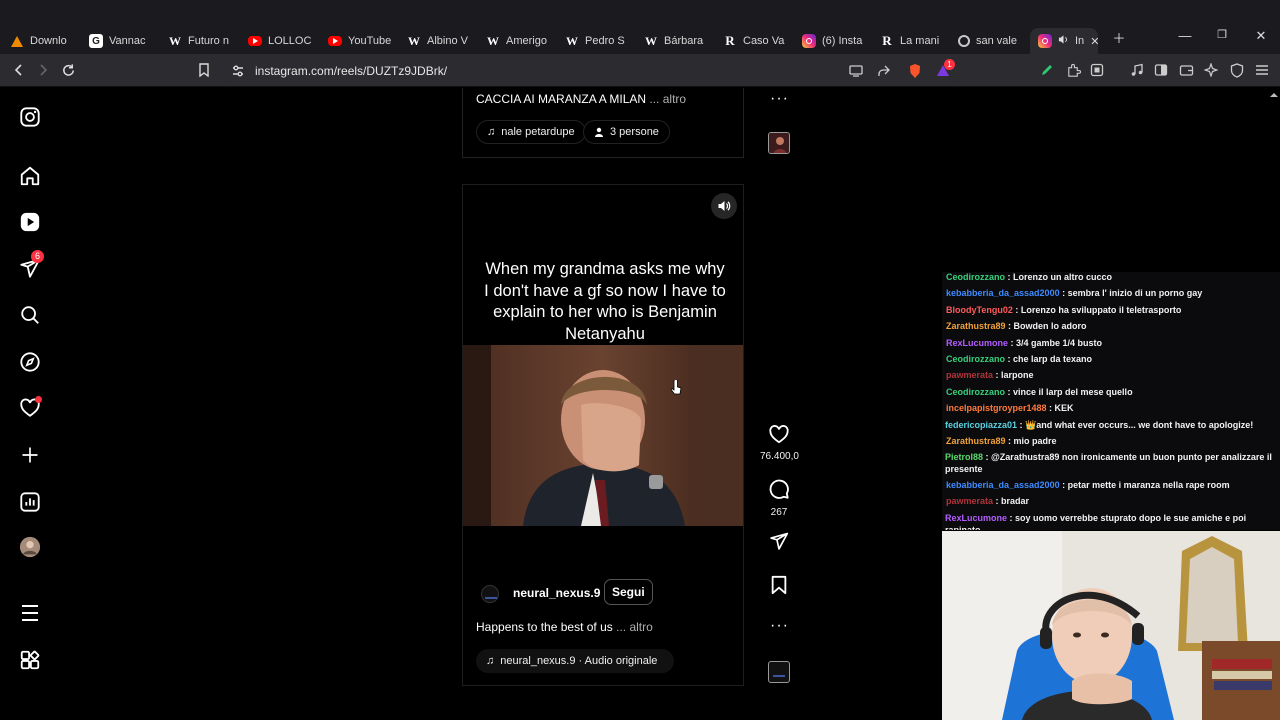 The width and height of the screenshot is (1280, 720). What do you see at coordinates (531, 132) in the screenshot?
I see `previous-audio-pill: ♫ nale petardupe` at bounding box center [531, 132].